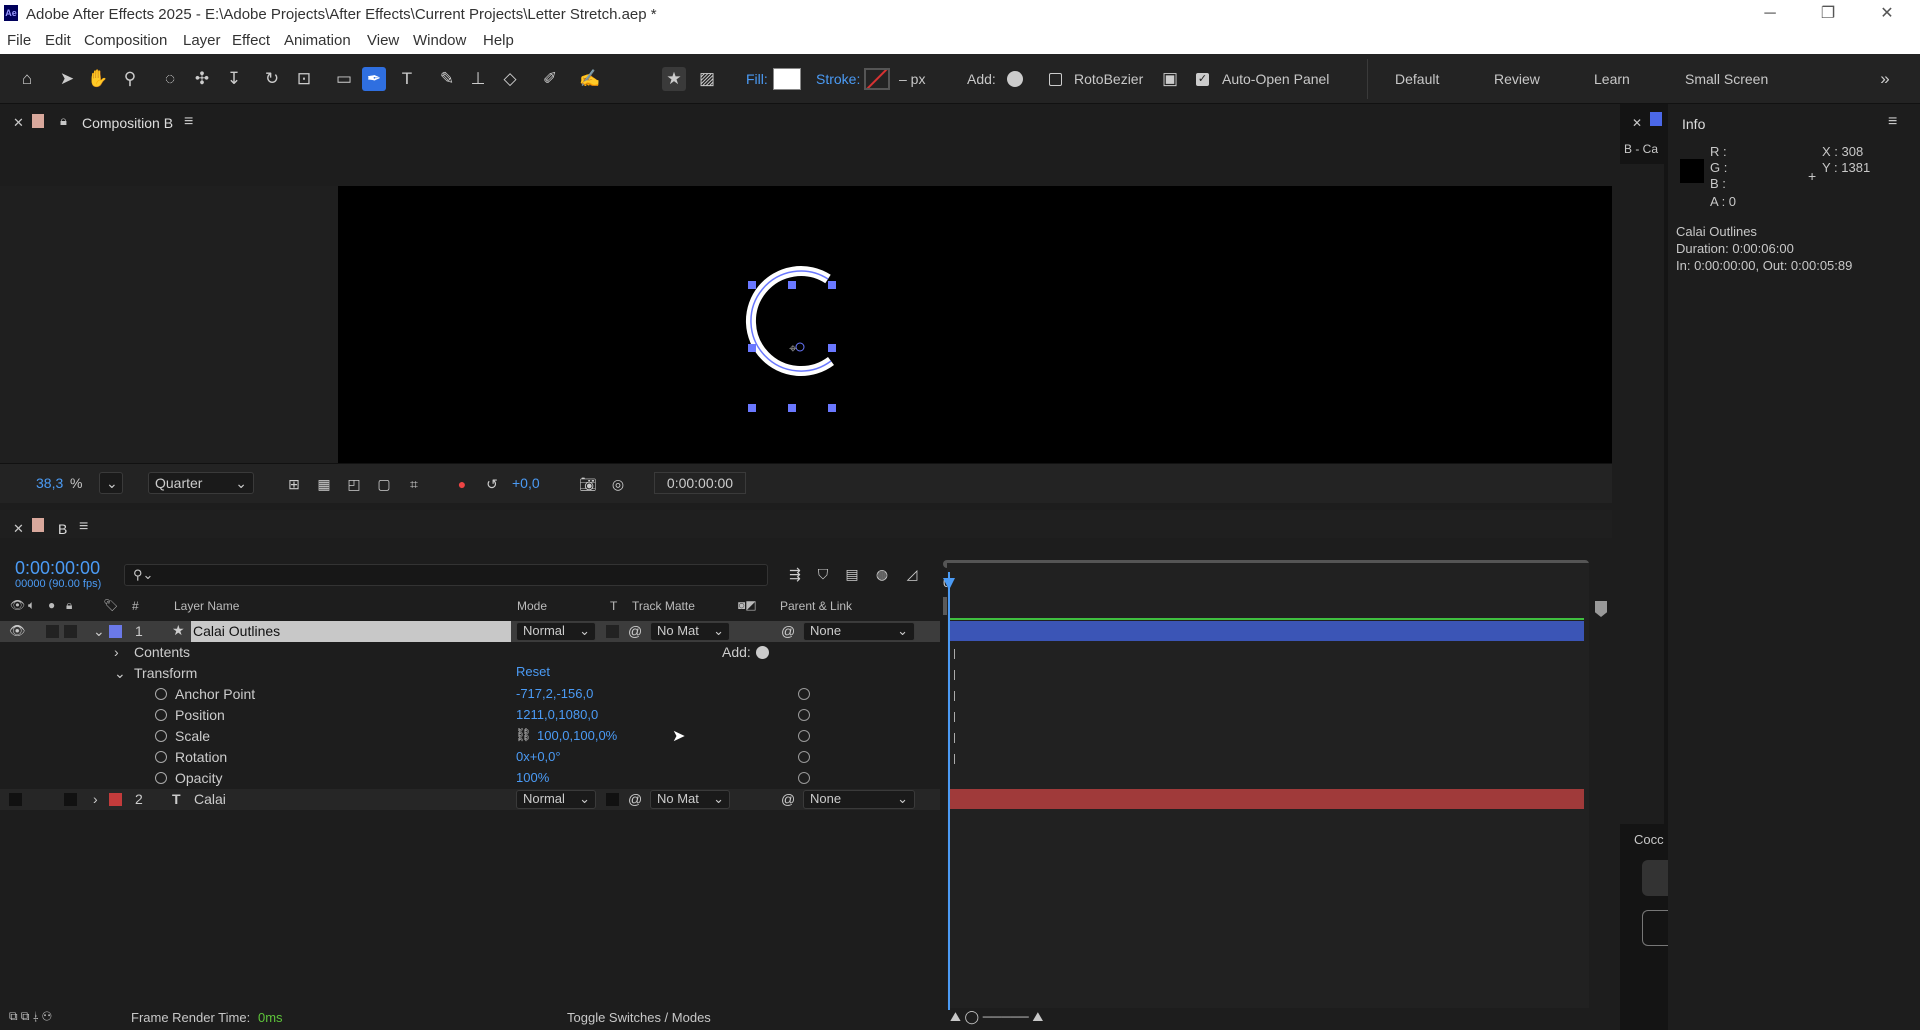 This screenshot has height=1030, width=1920. Describe the element at coordinates (120, 673) in the screenshot. I see `chevron-down-icon: ⌄` at that location.